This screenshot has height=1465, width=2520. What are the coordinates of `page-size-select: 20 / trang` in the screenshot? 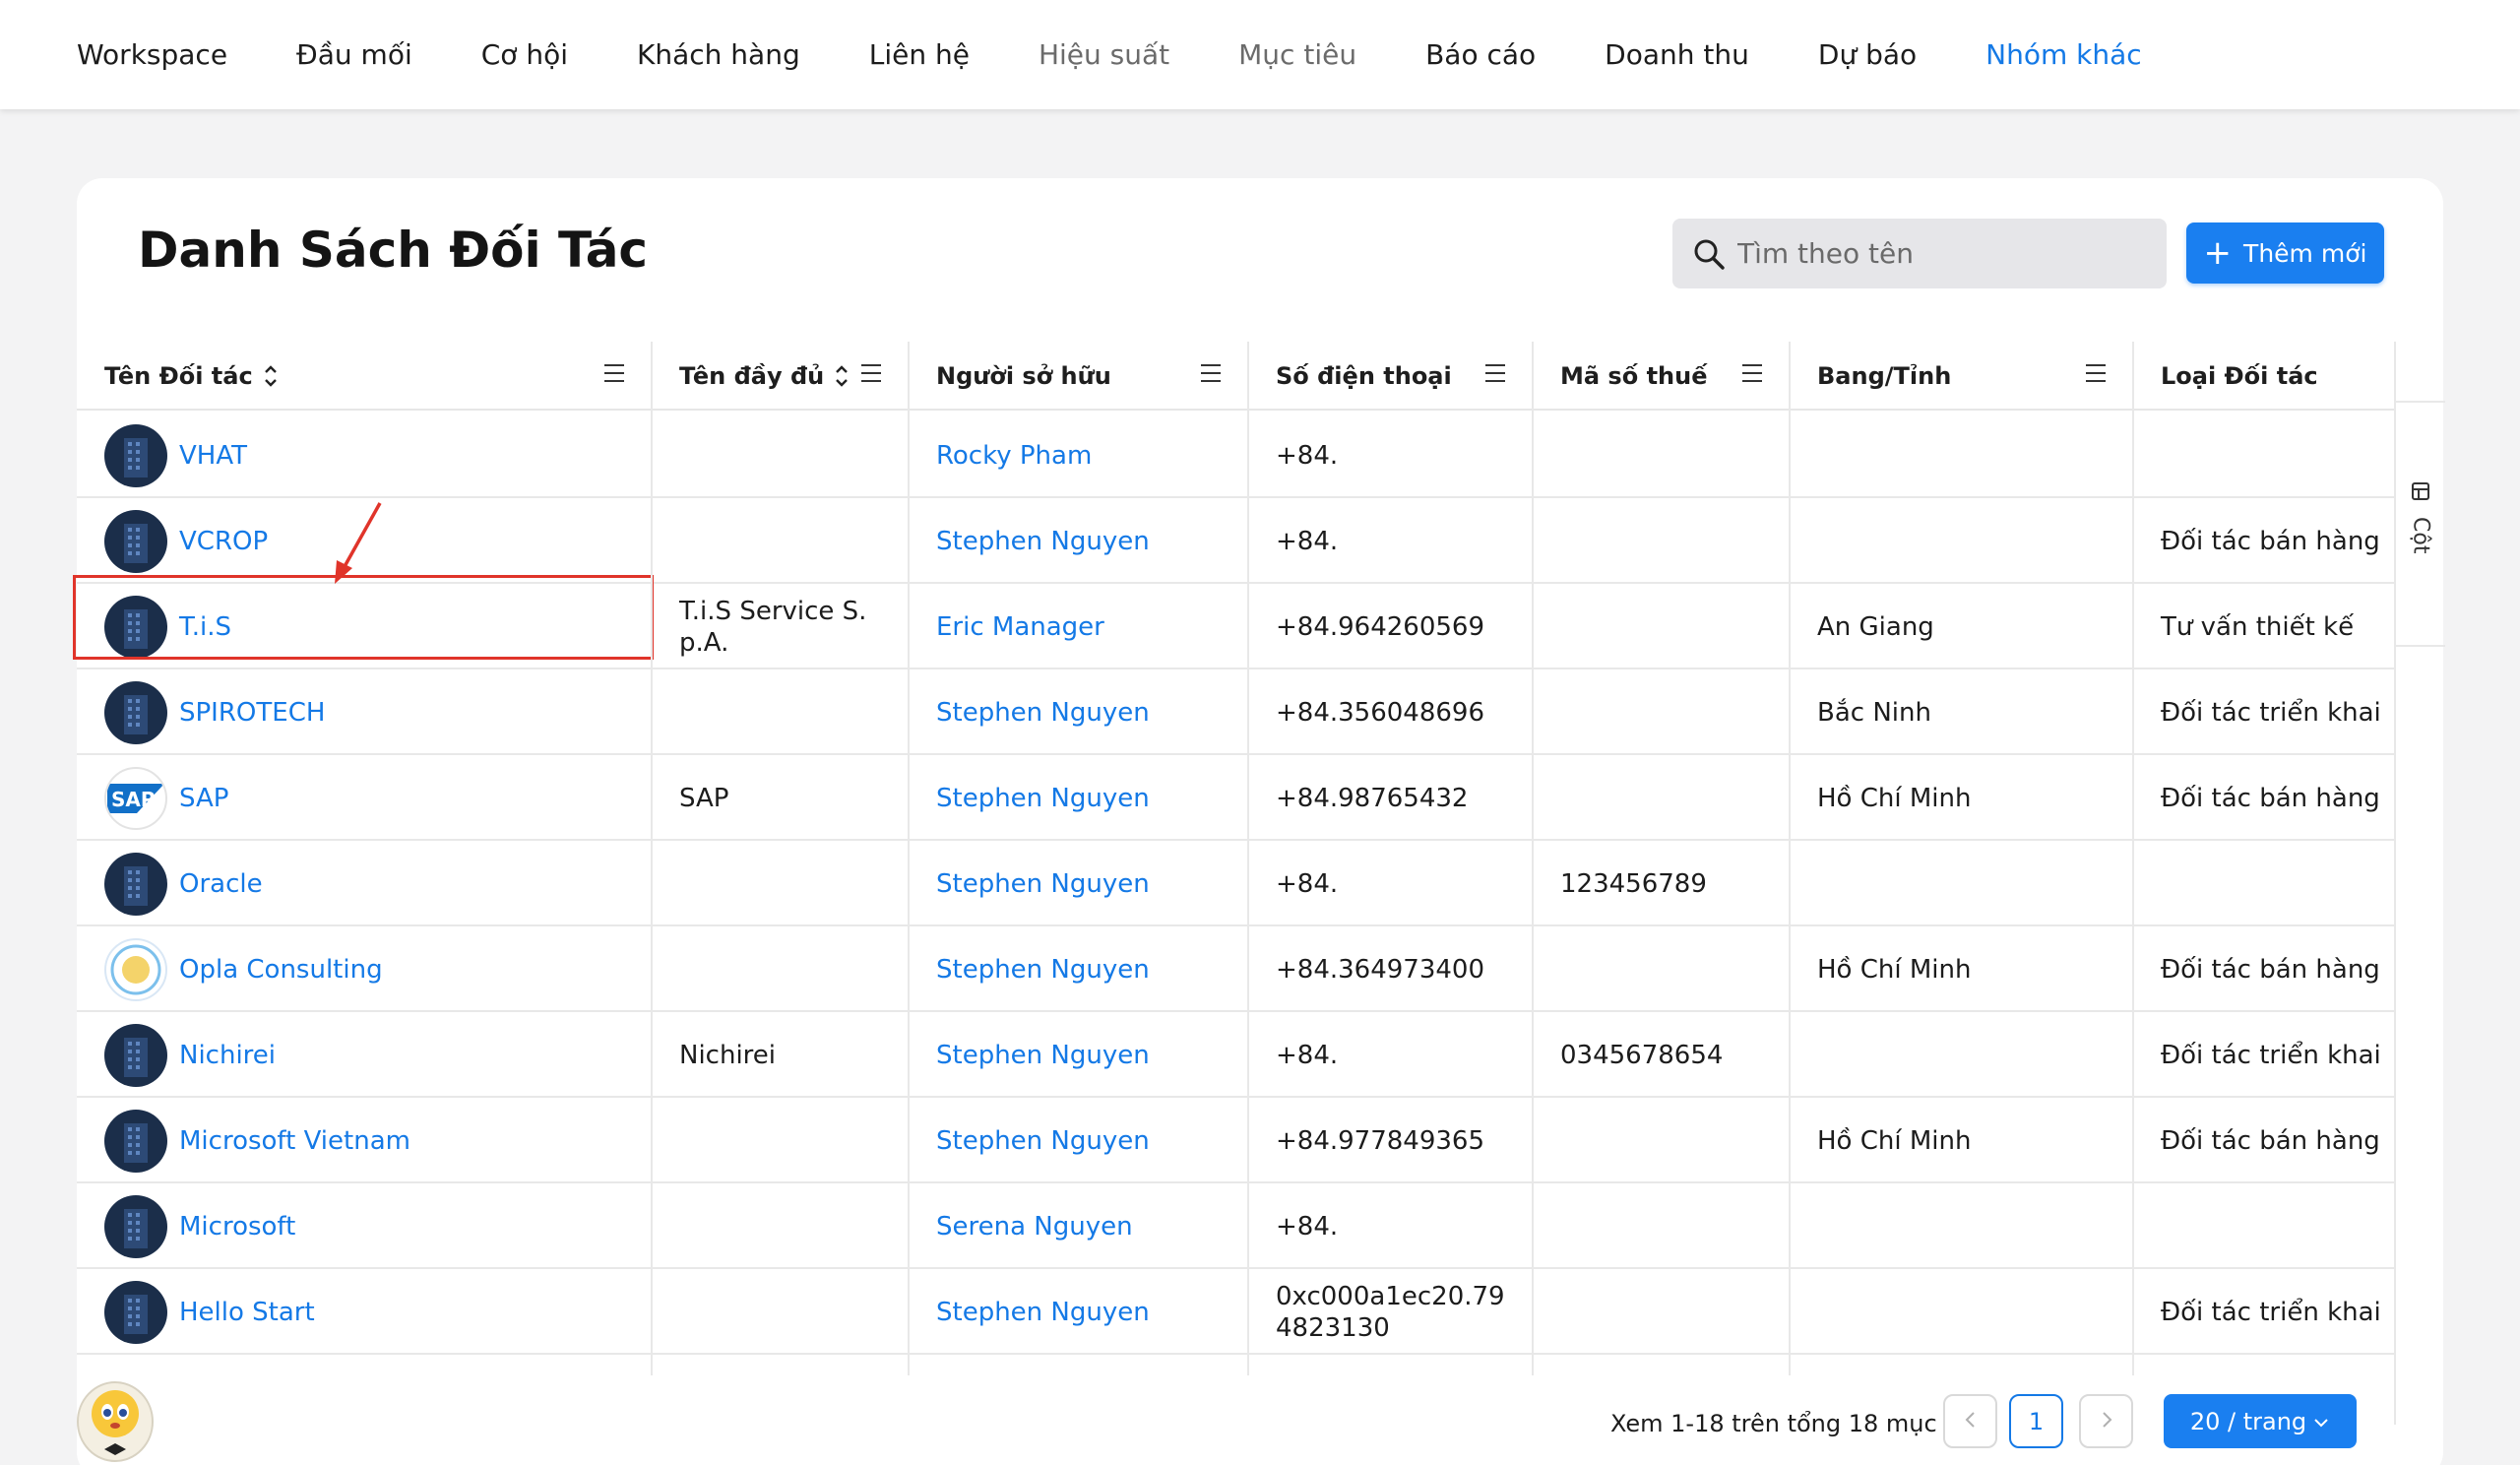 It's located at (2260, 1421).